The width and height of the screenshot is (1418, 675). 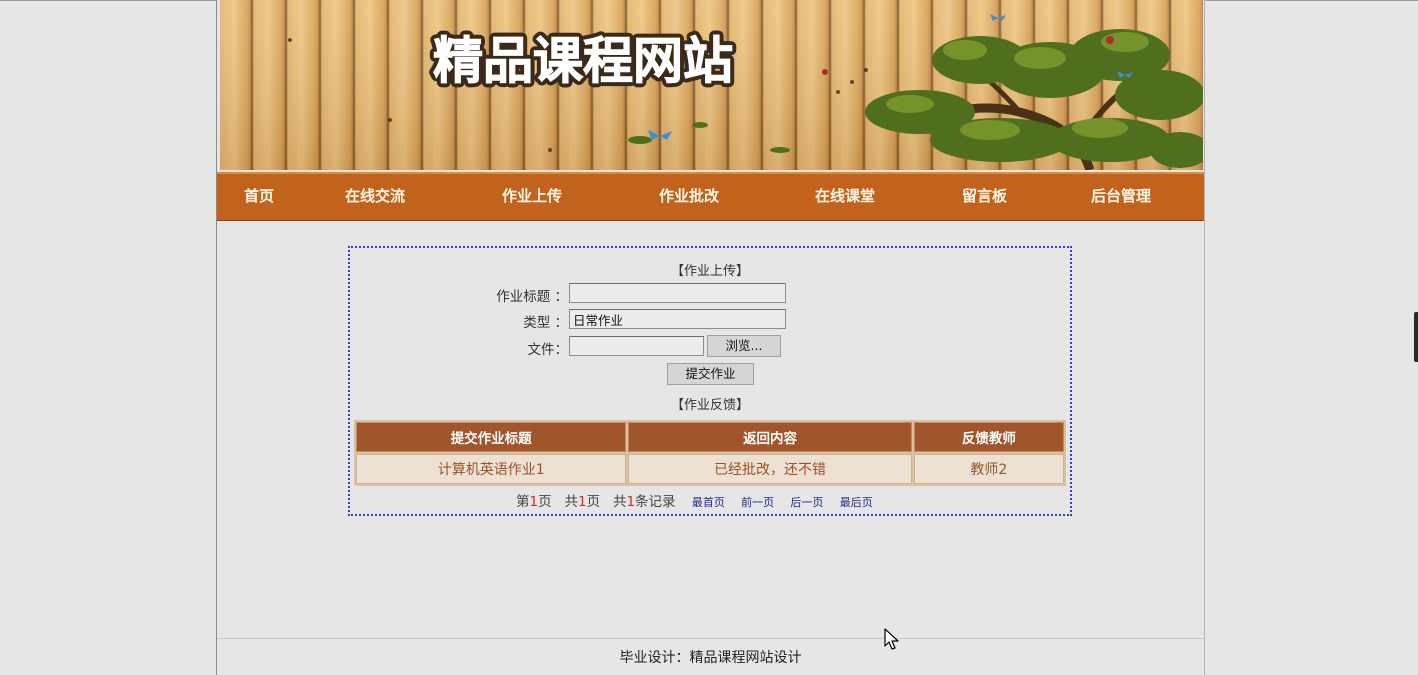 What do you see at coordinates (593, 502) in the screenshot?
I see `pager-total-pages-suffix: 页` at bounding box center [593, 502].